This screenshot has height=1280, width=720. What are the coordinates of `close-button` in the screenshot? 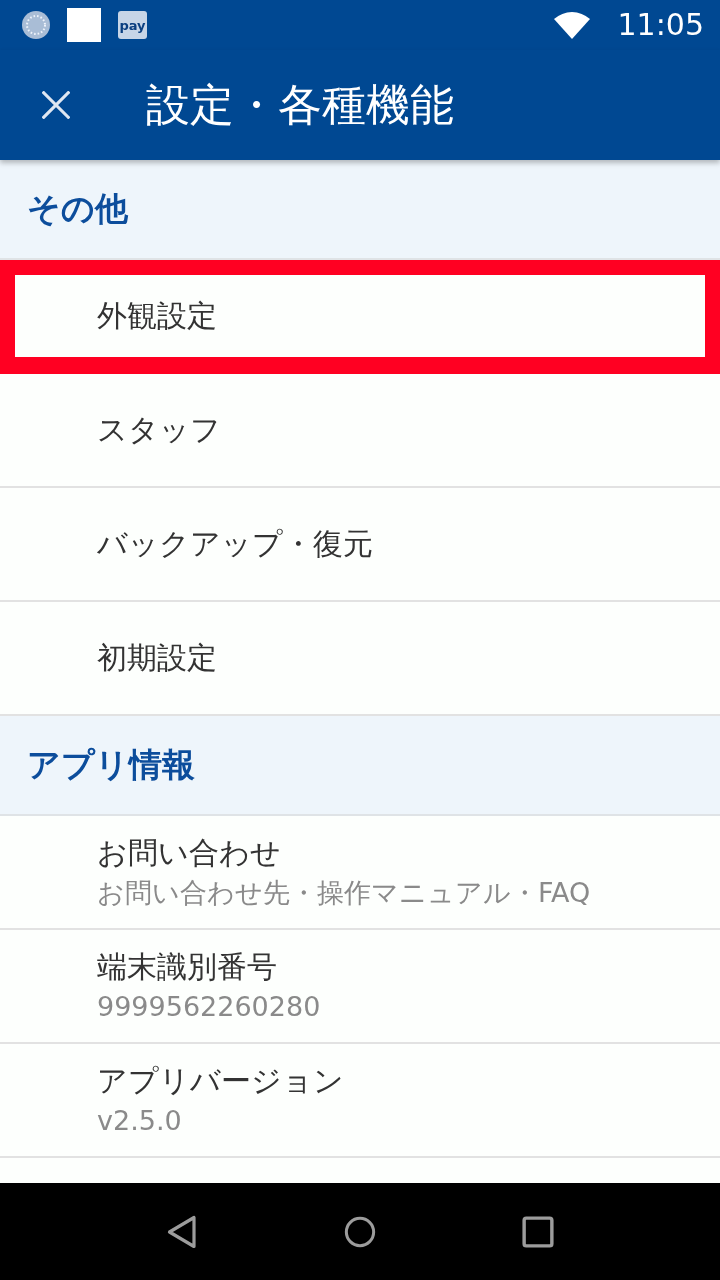 It's located at (56, 105).